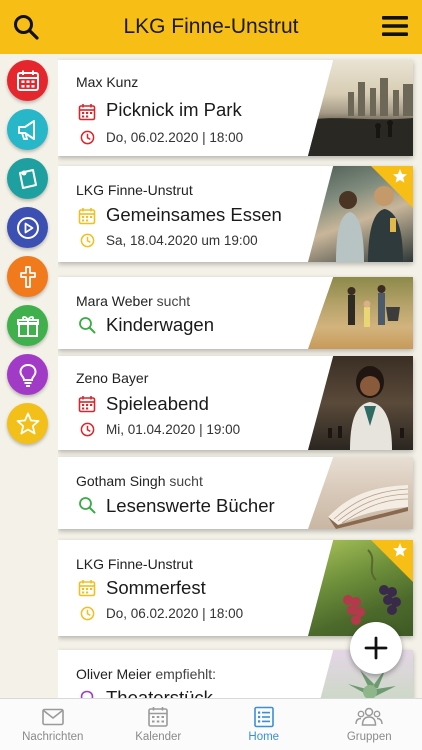  Describe the element at coordinates (157, 403) in the screenshot. I see `card-title: Spieleabend` at that location.